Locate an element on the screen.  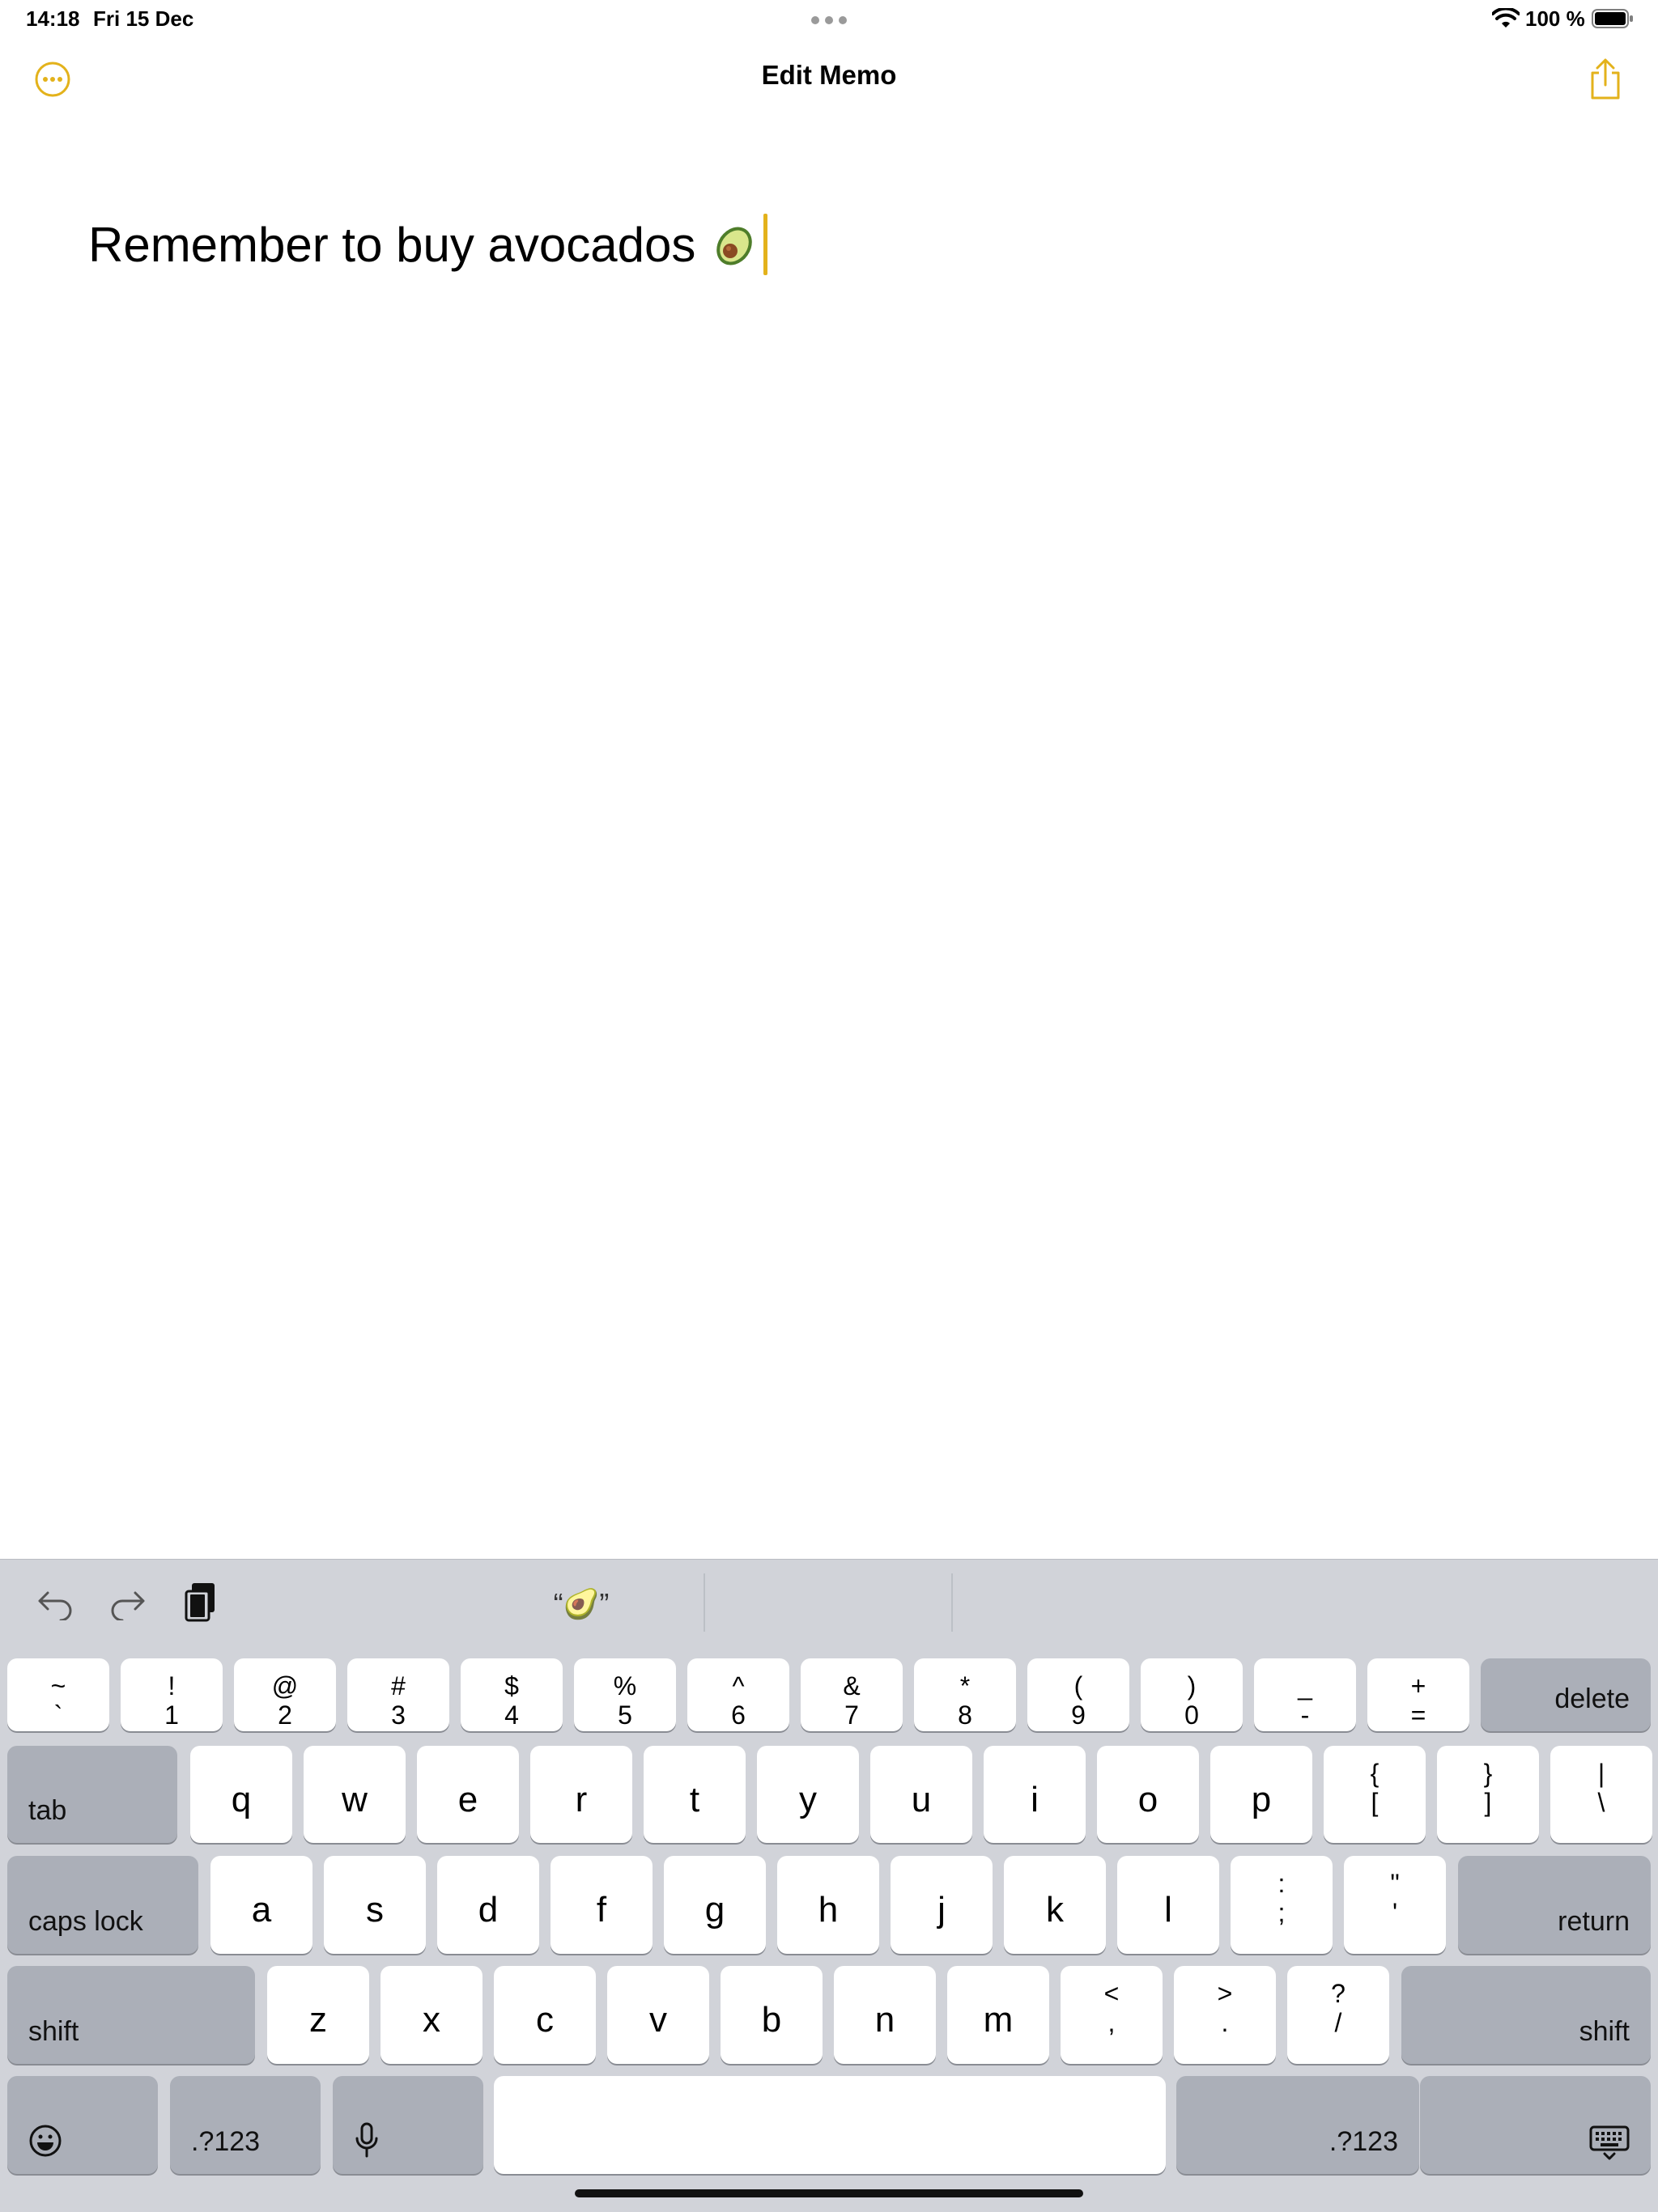
key-label: p is located at coordinates (1261, 1799).